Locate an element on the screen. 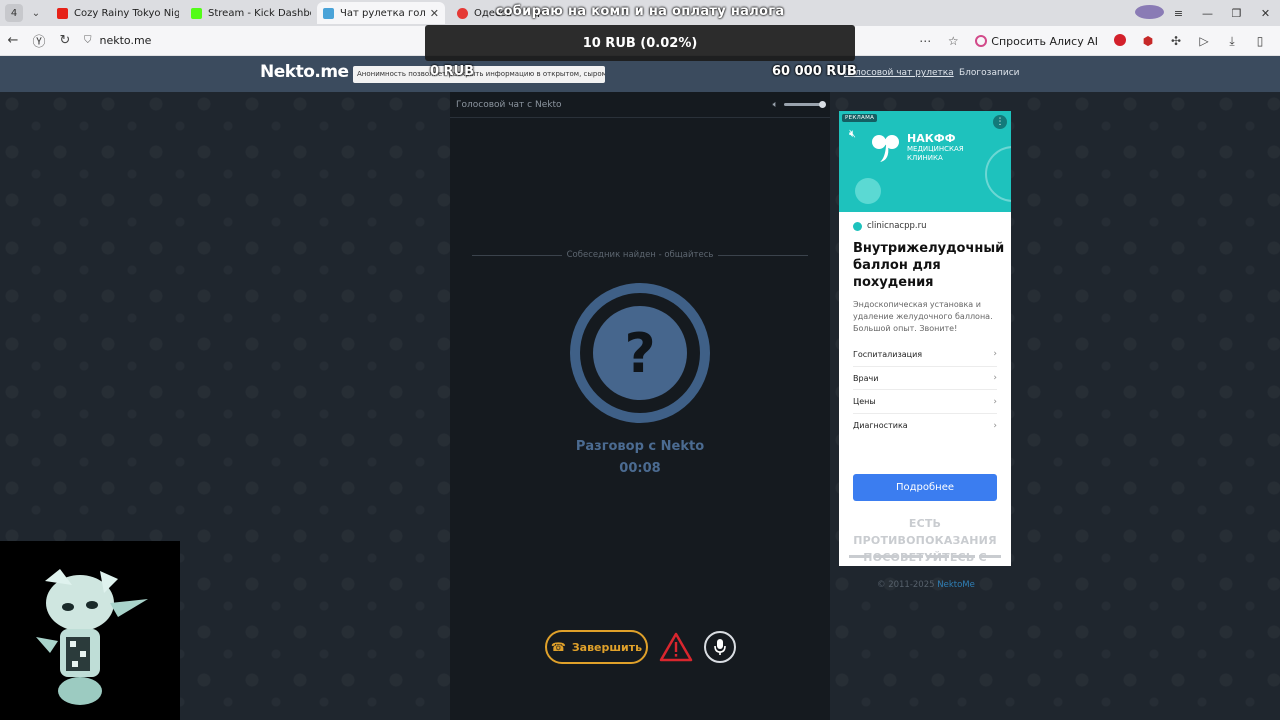 The height and width of the screenshot is (720, 1280). nav-blog-link: Блогозаписи is located at coordinates (989, 73).